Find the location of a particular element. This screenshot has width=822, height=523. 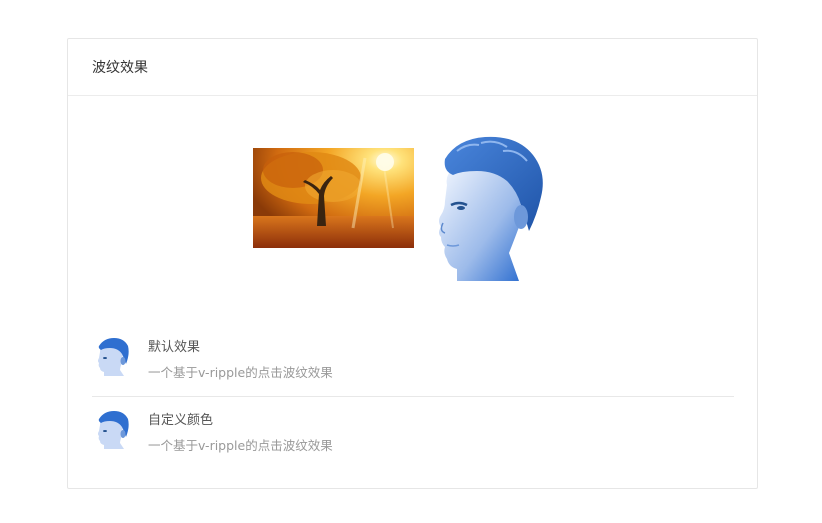

card-title: 波纹效果 is located at coordinates (120, 68).